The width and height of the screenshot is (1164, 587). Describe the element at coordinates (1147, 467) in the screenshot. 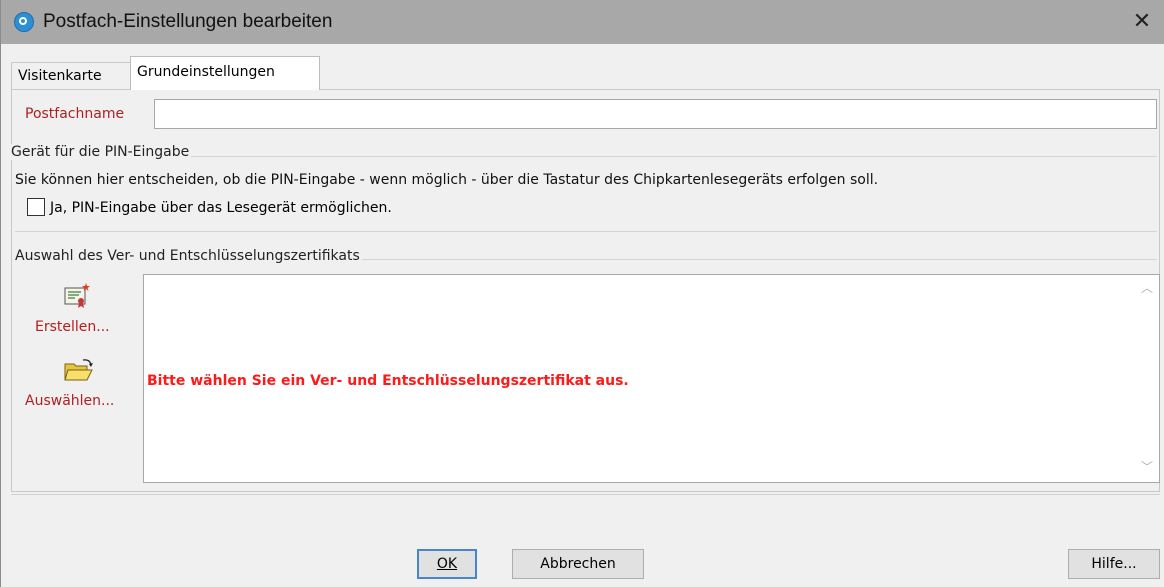

I see `scroll-down-icon: ﹀` at that location.